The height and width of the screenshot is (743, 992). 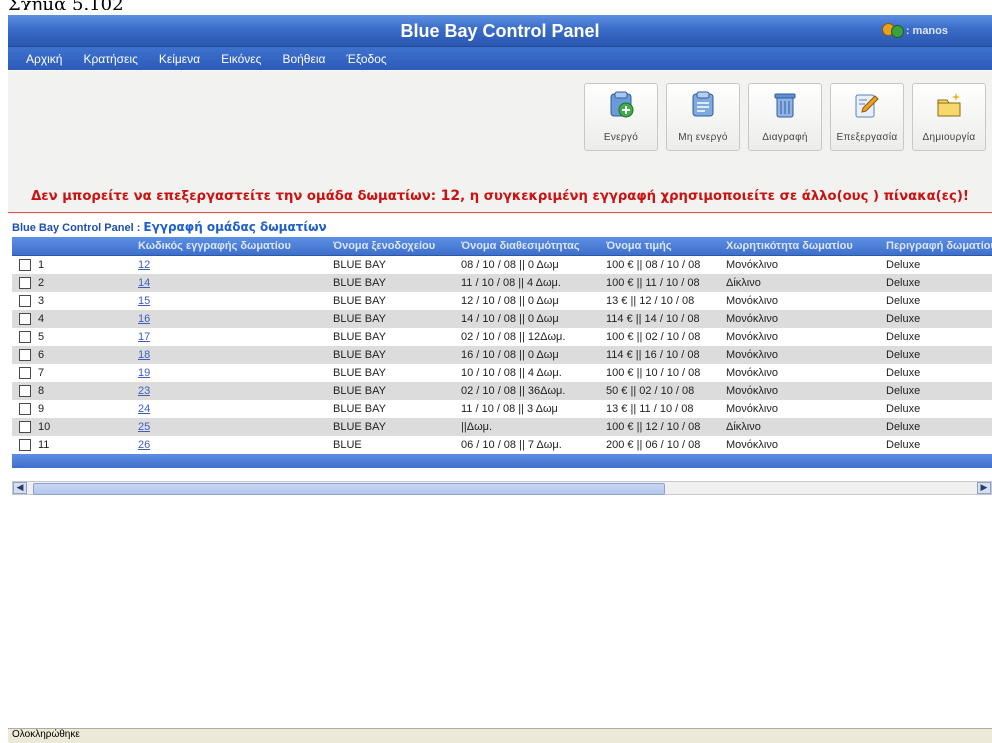 What do you see at coordinates (144, 337) in the screenshot?
I see `room-code-link: 17` at bounding box center [144, 337].